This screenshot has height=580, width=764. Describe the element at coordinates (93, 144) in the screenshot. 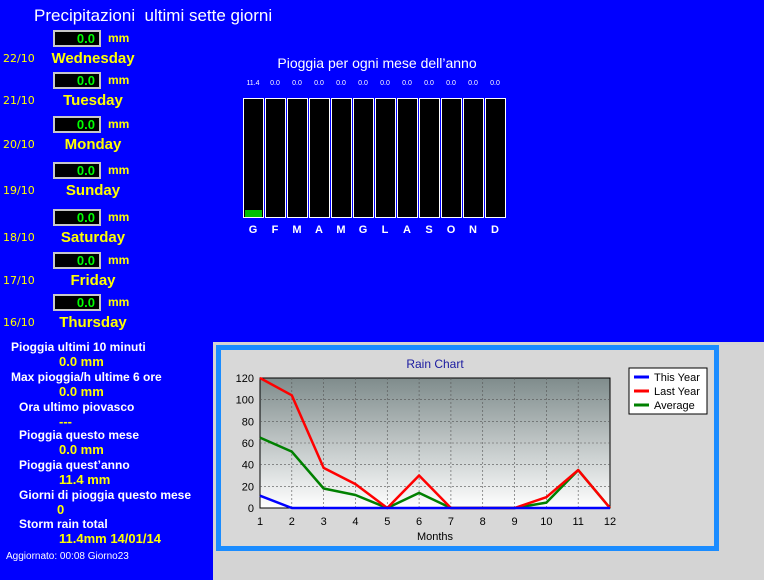

I see `day-name: Monday` at that location.